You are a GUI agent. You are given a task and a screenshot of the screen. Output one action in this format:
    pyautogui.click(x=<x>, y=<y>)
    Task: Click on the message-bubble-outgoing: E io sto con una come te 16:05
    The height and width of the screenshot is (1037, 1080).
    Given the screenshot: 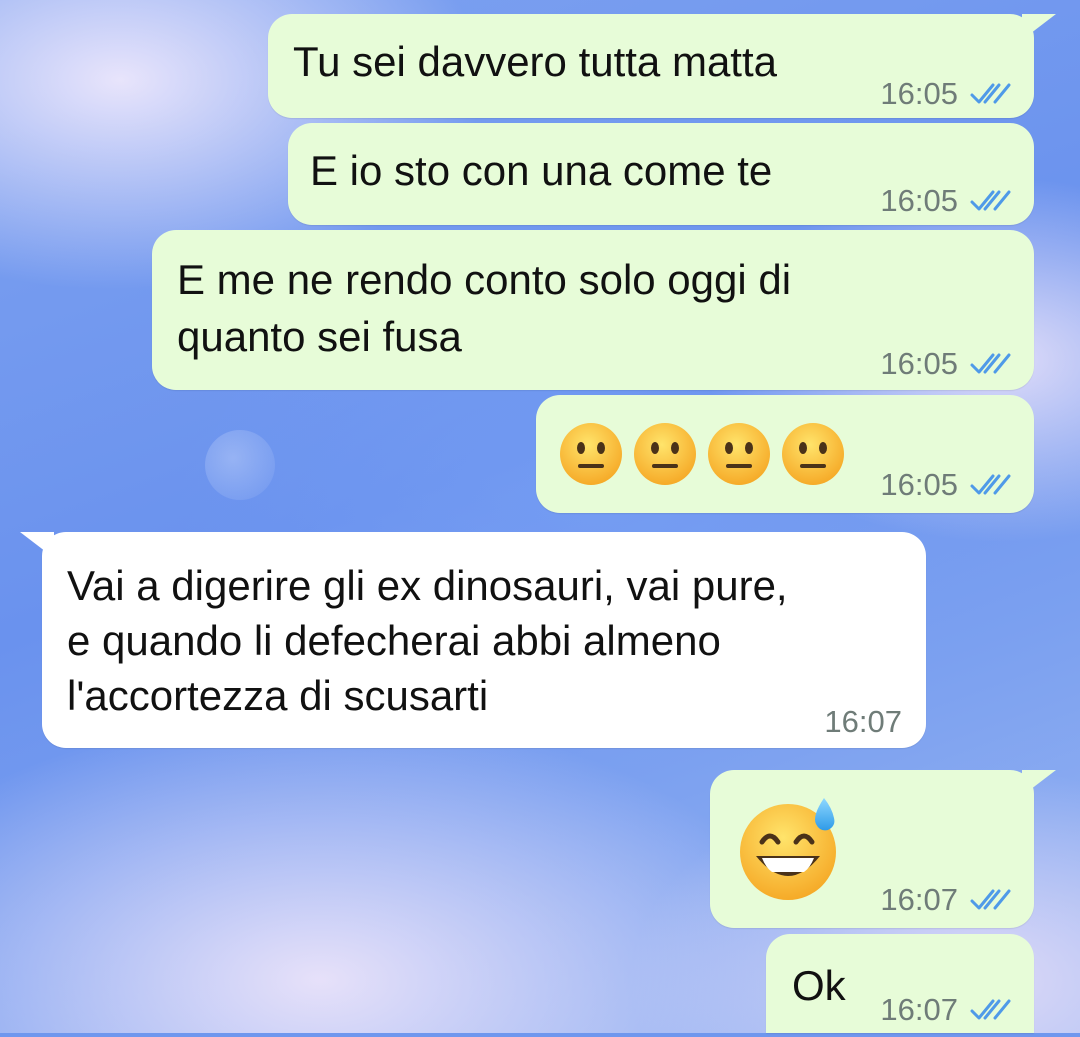 What is the action you would take?
    pyautogui.click(x=661, y=174)
    